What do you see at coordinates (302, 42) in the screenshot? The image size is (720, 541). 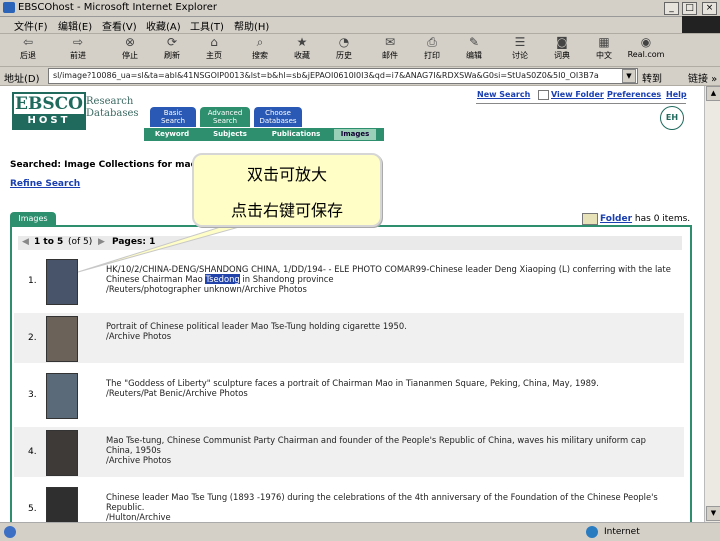 I see `favorites-icon: ★` at bounding box center [302, 42].